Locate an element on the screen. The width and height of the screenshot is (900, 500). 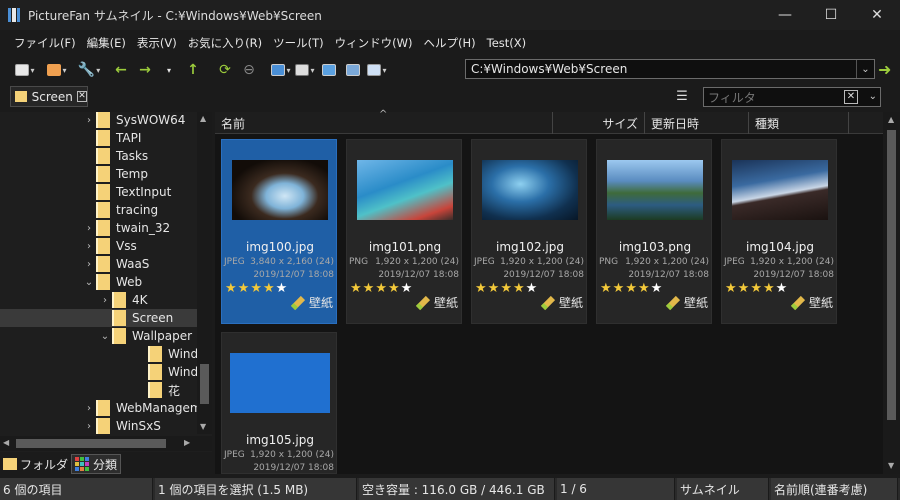
column-type: 種類 is located at coordinates (799, 123).